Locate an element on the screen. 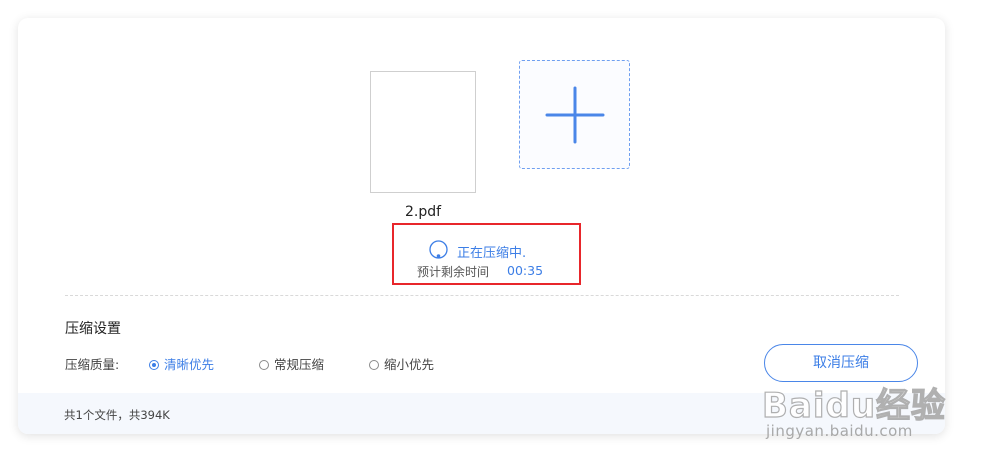 This screenshot has height=467, width=1000. plus-icon is located at coordinates (575, 115).